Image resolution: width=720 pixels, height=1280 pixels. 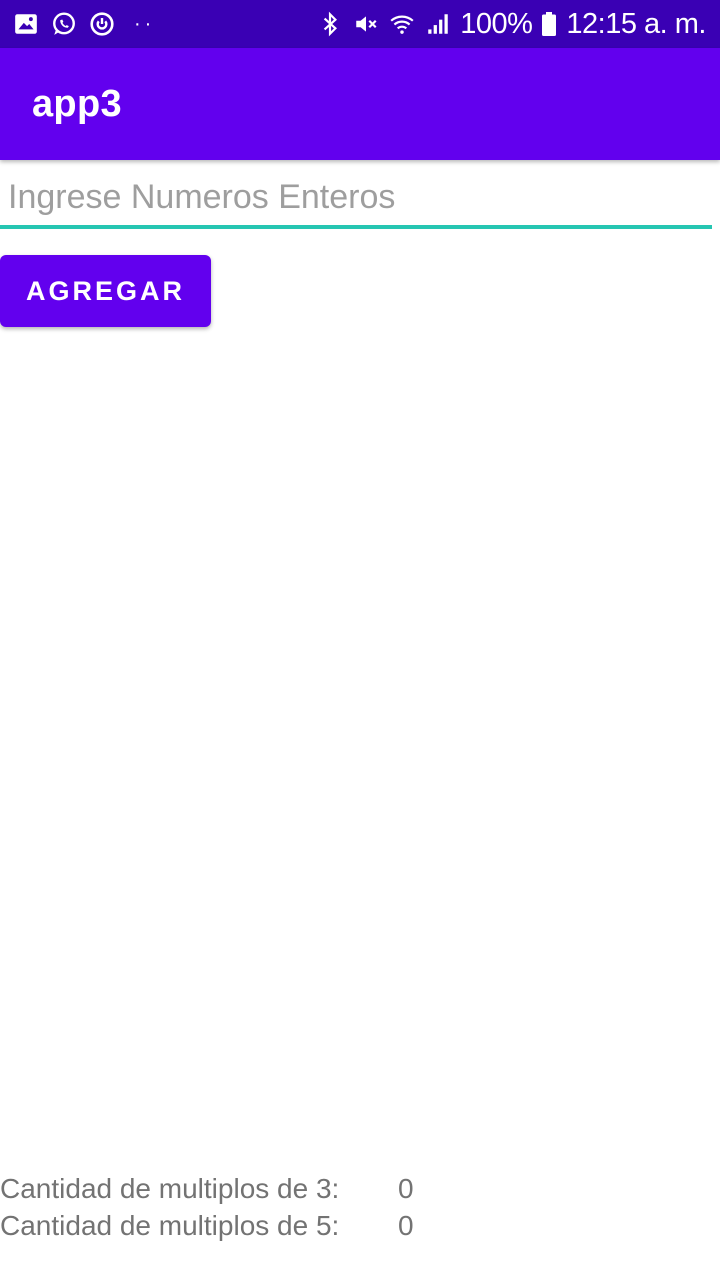 I want to click on app-bar: app3, so click(x=360, y=104).